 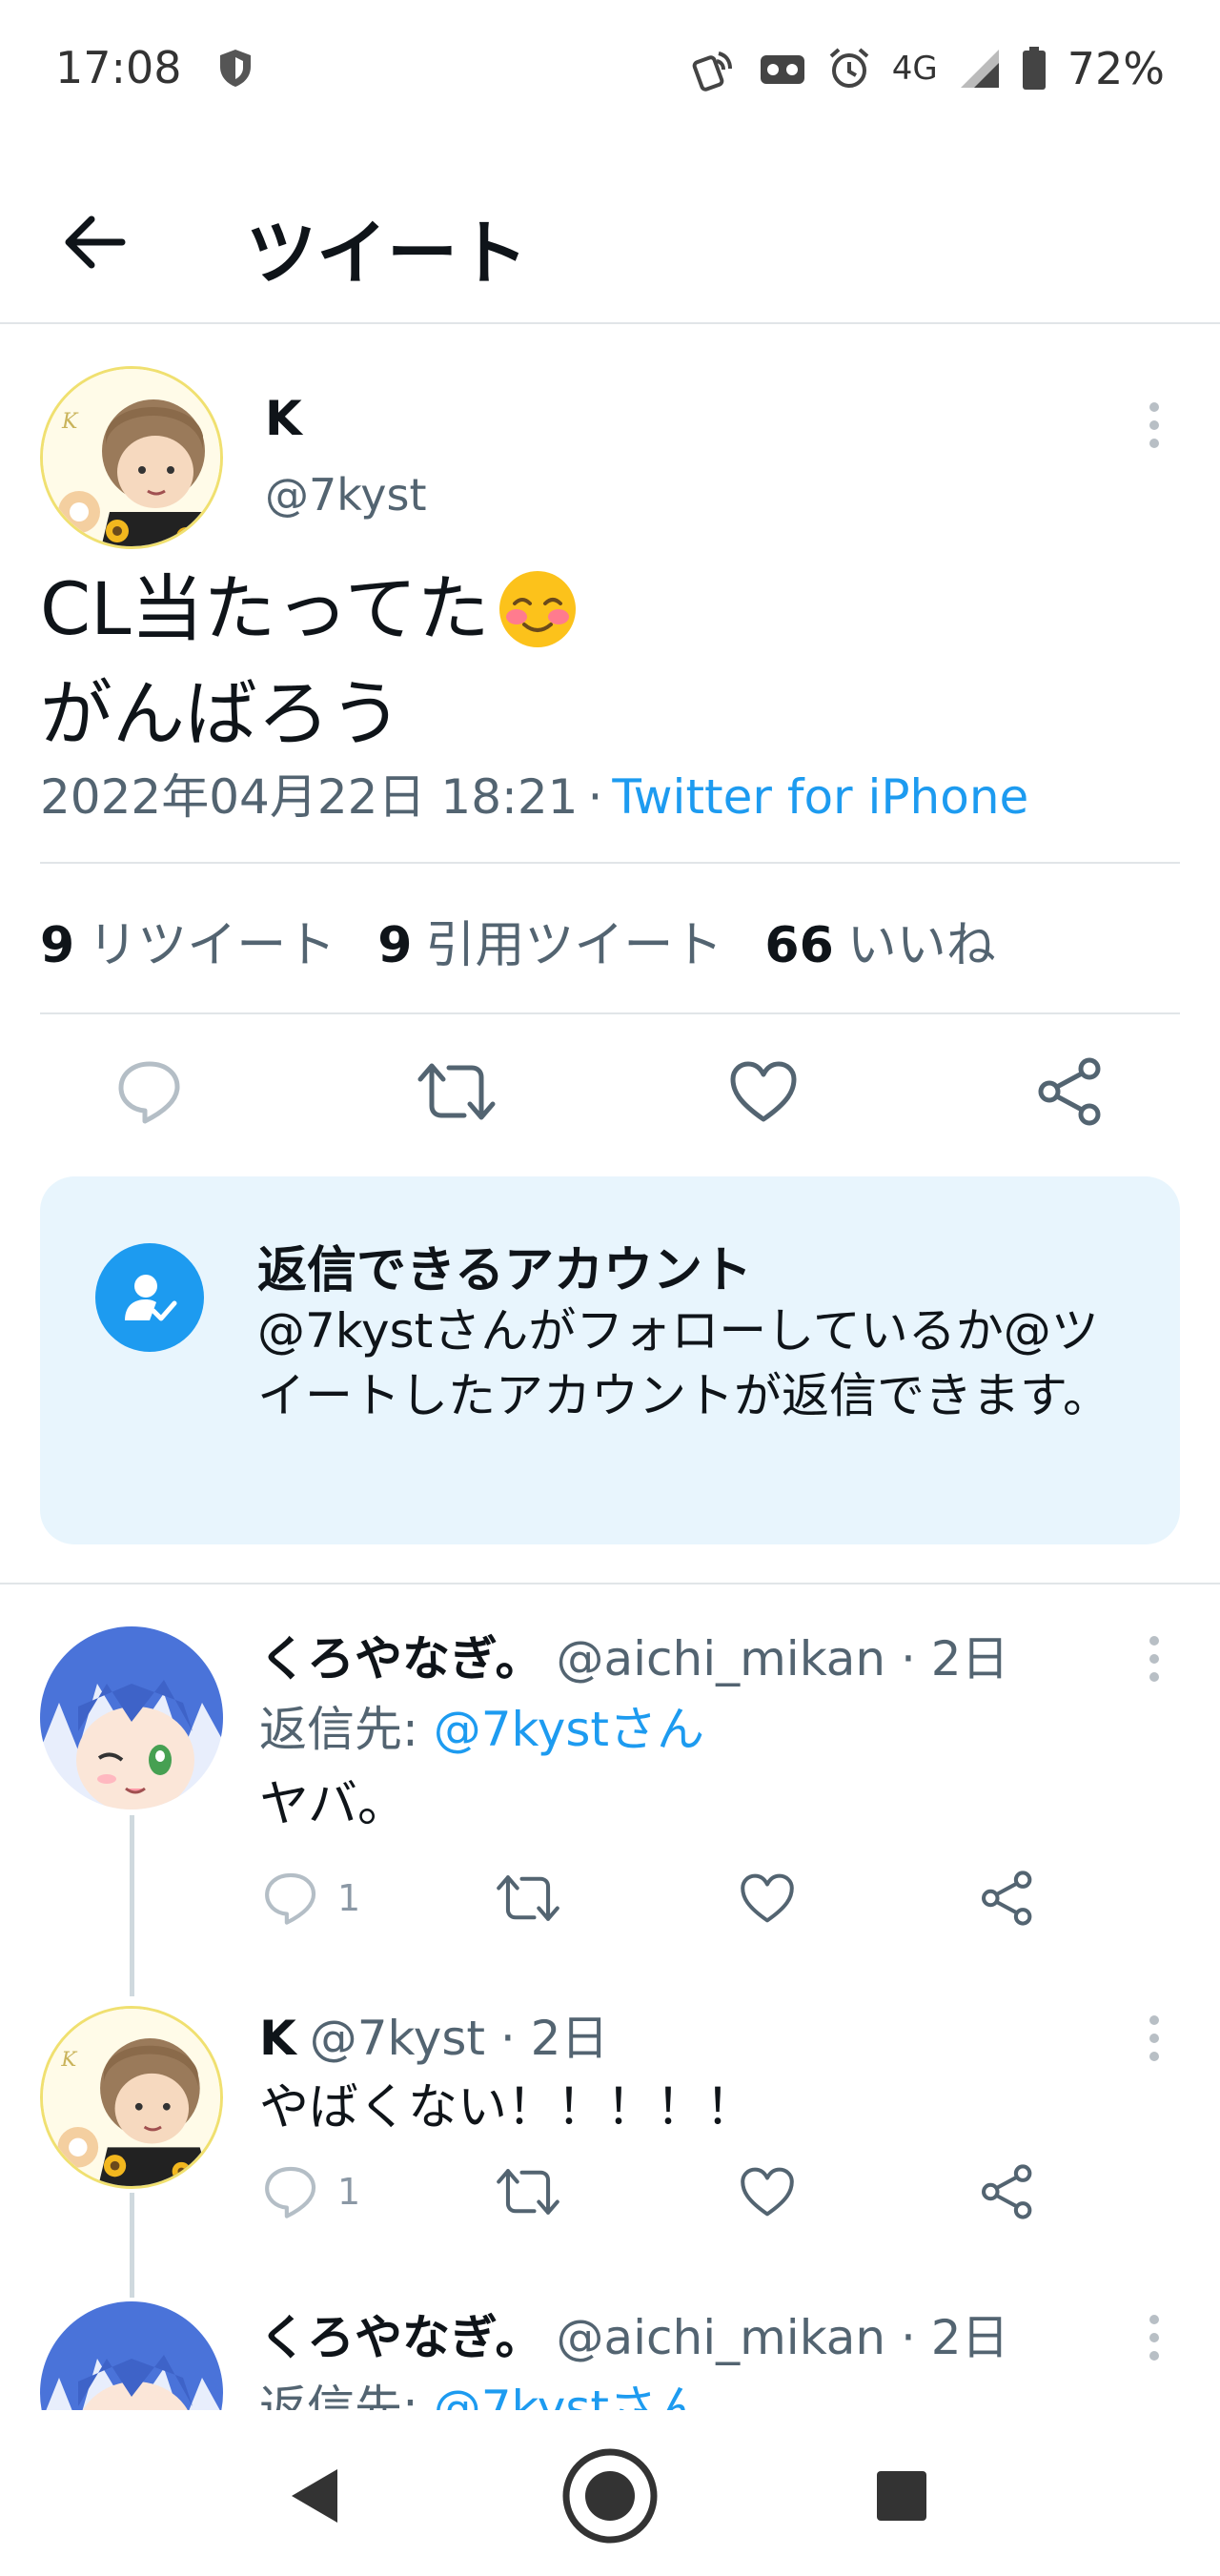 What do you see at coordinates (1034, 68) in the screenshot?
I see `battery-icon` at bounding box center [1034, 68].